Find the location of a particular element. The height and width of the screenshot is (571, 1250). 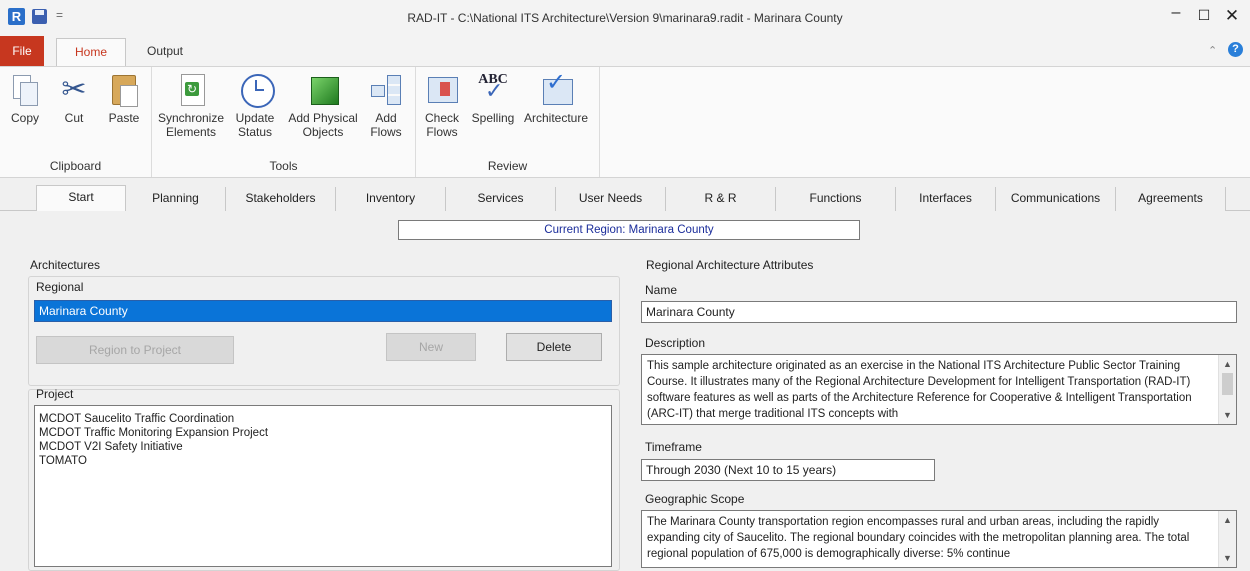

tab-interfaces: Interfaces is located at coordinates (946, 199).